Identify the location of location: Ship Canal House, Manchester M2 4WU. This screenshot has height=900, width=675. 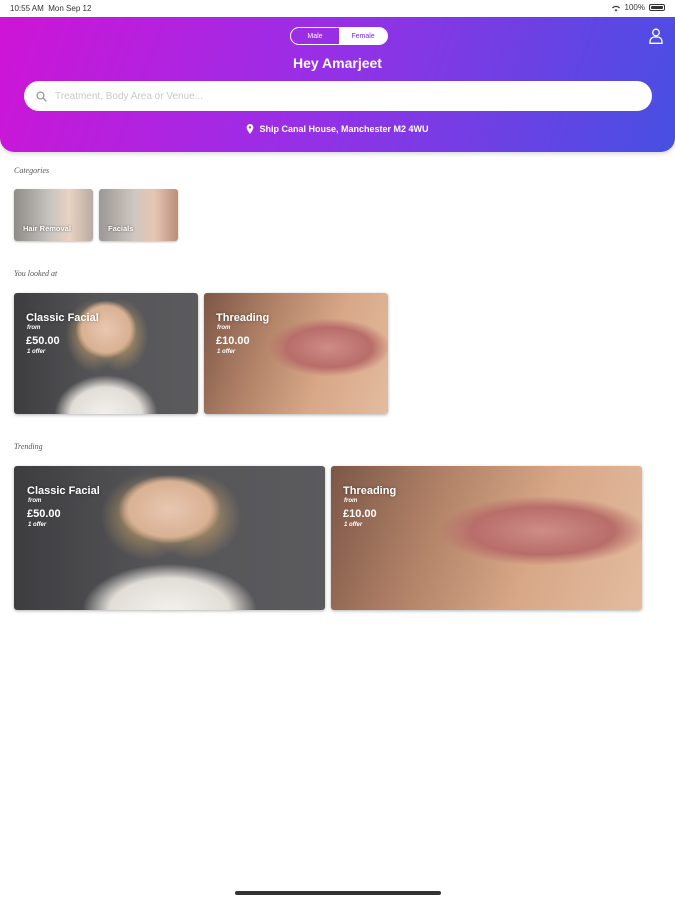
(337, 129).